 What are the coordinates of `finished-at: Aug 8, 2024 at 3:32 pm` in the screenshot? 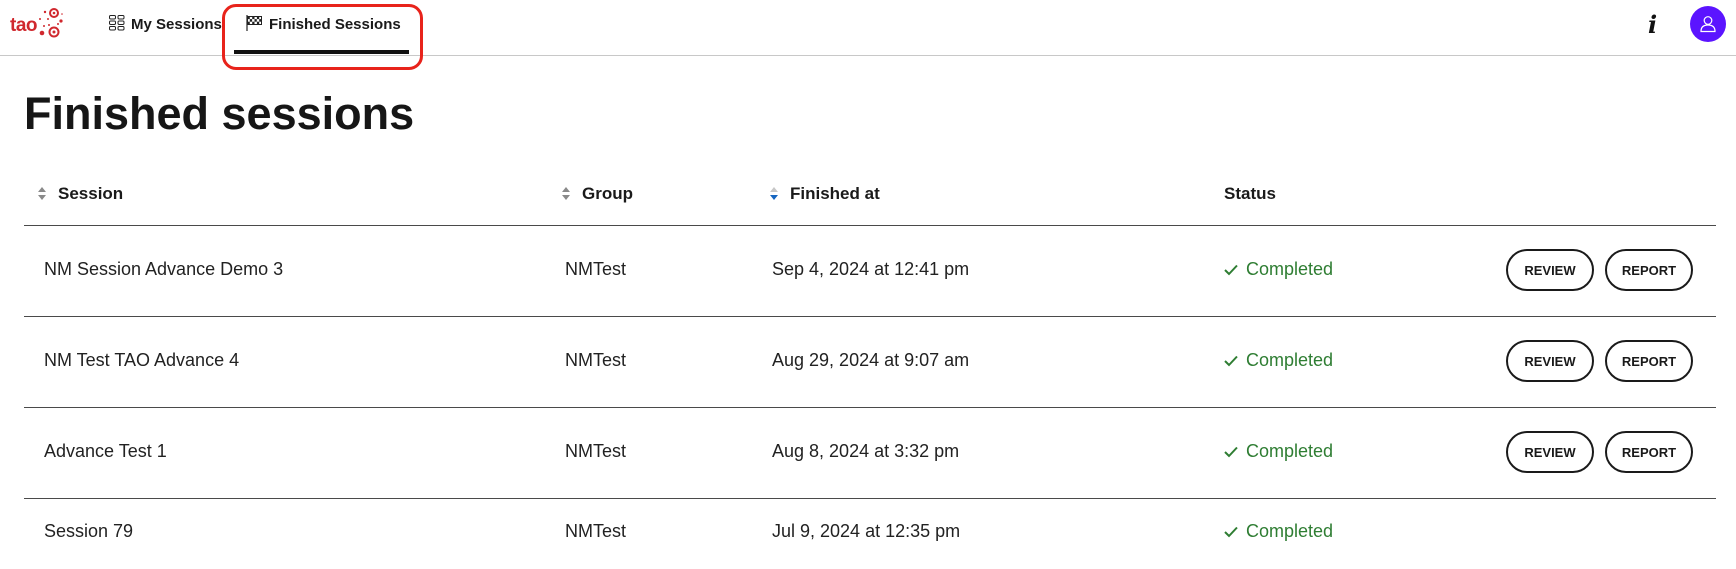 It's located at (866, 451).